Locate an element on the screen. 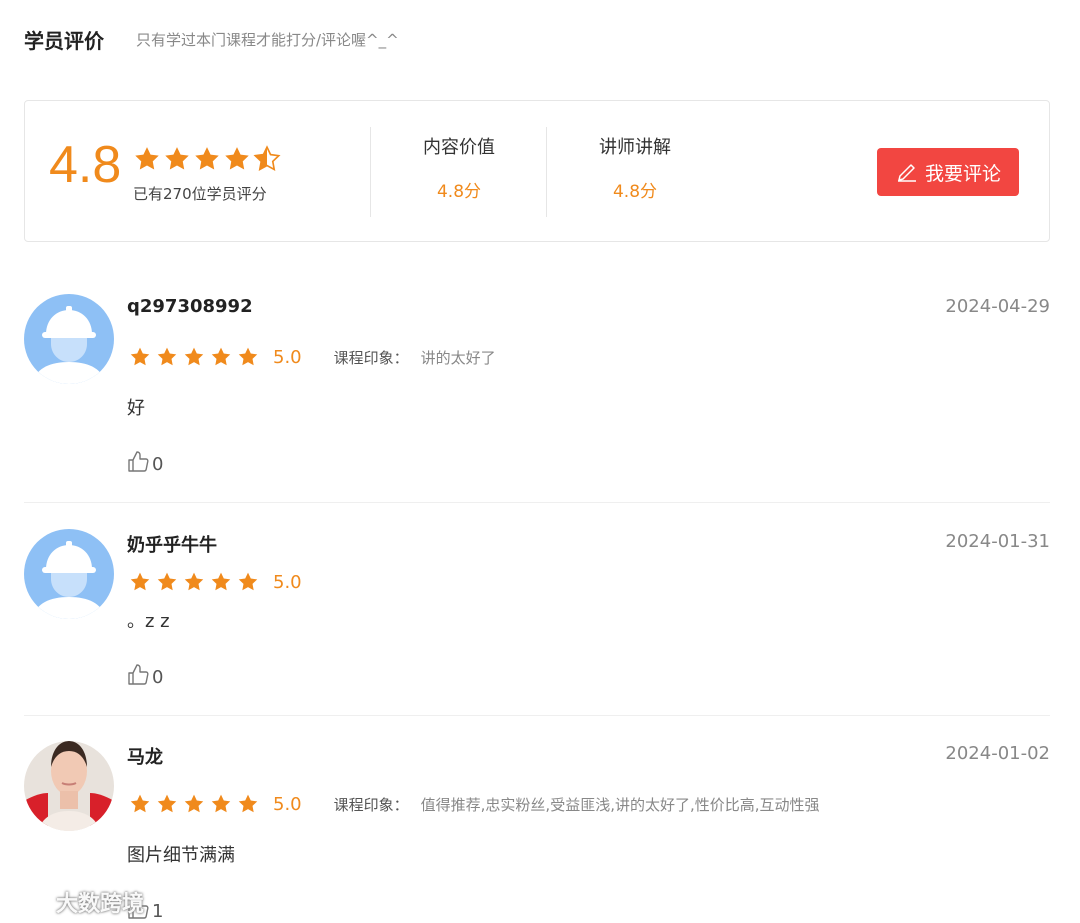  review-username: 马龙 is located at coordinates (145, 757).